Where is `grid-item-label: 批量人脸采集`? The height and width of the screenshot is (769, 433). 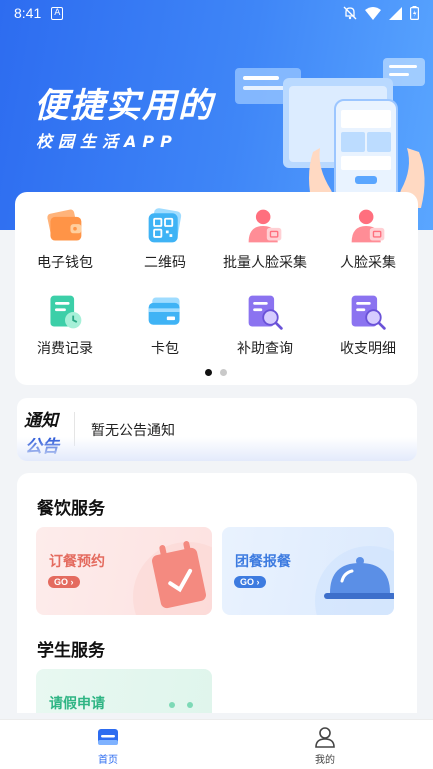 grid-item-label: 批量人脸采集 is located at coordinates (265, 263).